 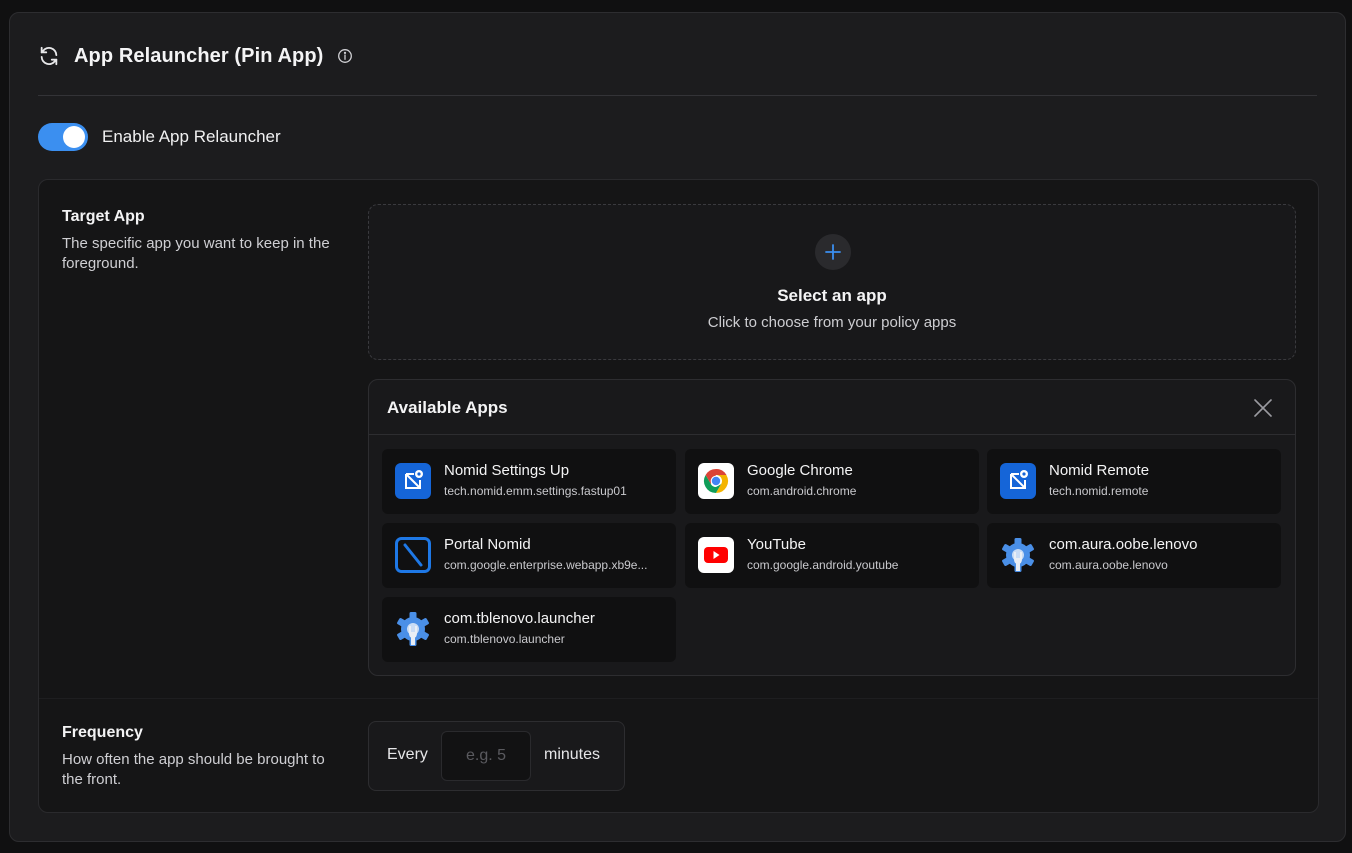 I want to click on chrome-icon, so click(x=716, y=481).